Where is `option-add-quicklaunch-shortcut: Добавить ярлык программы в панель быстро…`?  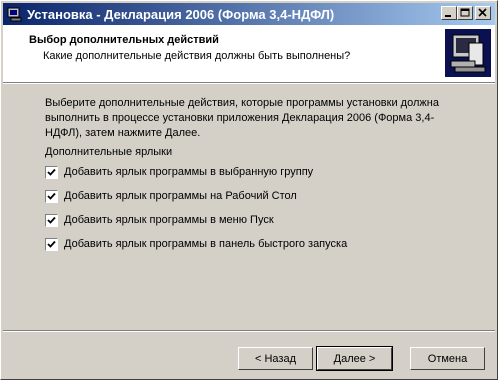 option-add-quicklaunch-shortcut: Добавить ярлык программы в панель быстро… is located at coordinates (196, 244).